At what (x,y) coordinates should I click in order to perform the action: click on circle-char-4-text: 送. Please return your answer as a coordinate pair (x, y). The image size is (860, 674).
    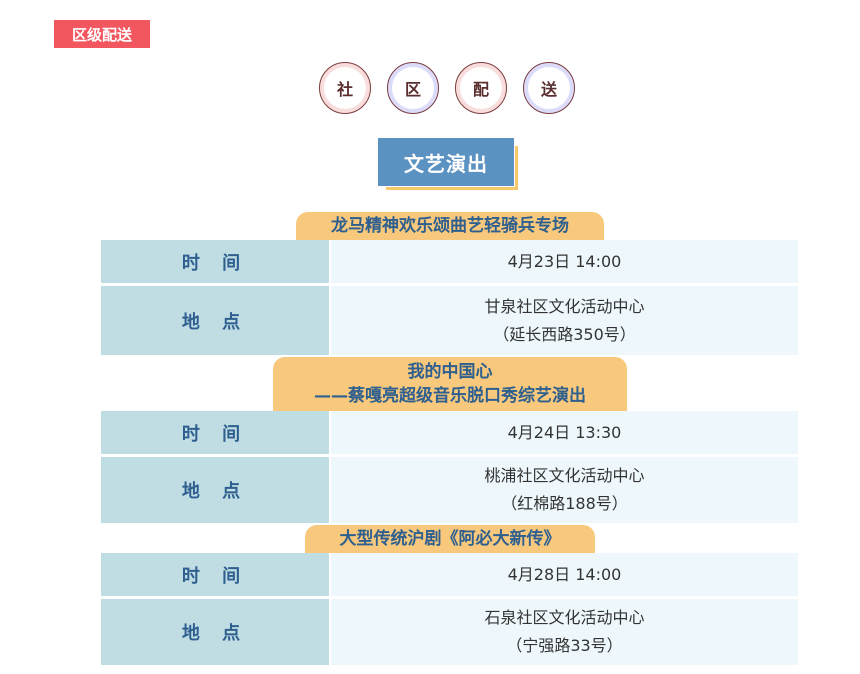
    Looking at the image, I should click on (549, 88).